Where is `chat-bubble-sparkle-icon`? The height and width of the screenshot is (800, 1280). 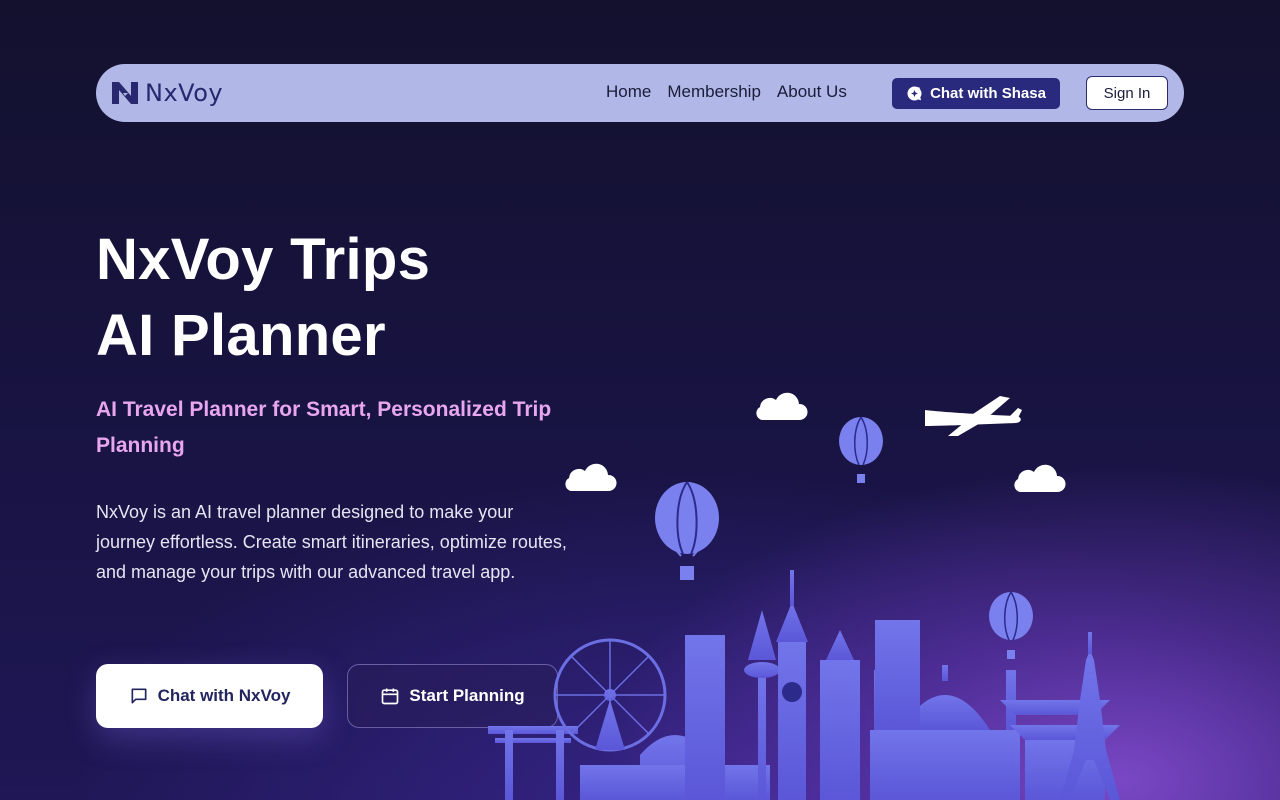
chat-bubble-sparkle-icon is located at coordinates (914, 93).